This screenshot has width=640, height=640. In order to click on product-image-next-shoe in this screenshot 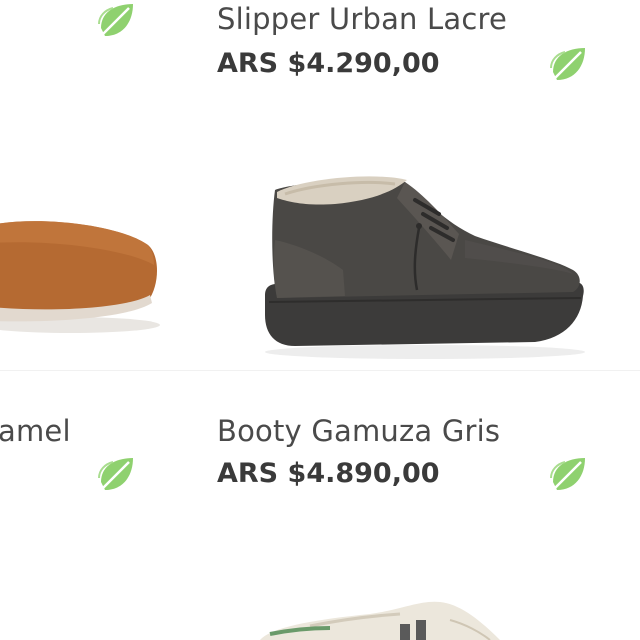, I will do `click(385, 615)`.